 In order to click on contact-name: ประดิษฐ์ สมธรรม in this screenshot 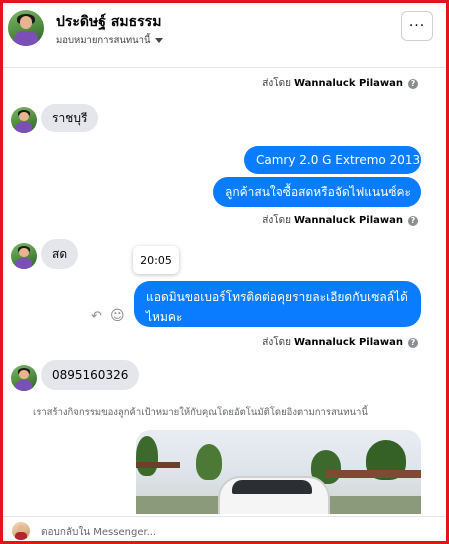, I will do `click(108, 22)`.